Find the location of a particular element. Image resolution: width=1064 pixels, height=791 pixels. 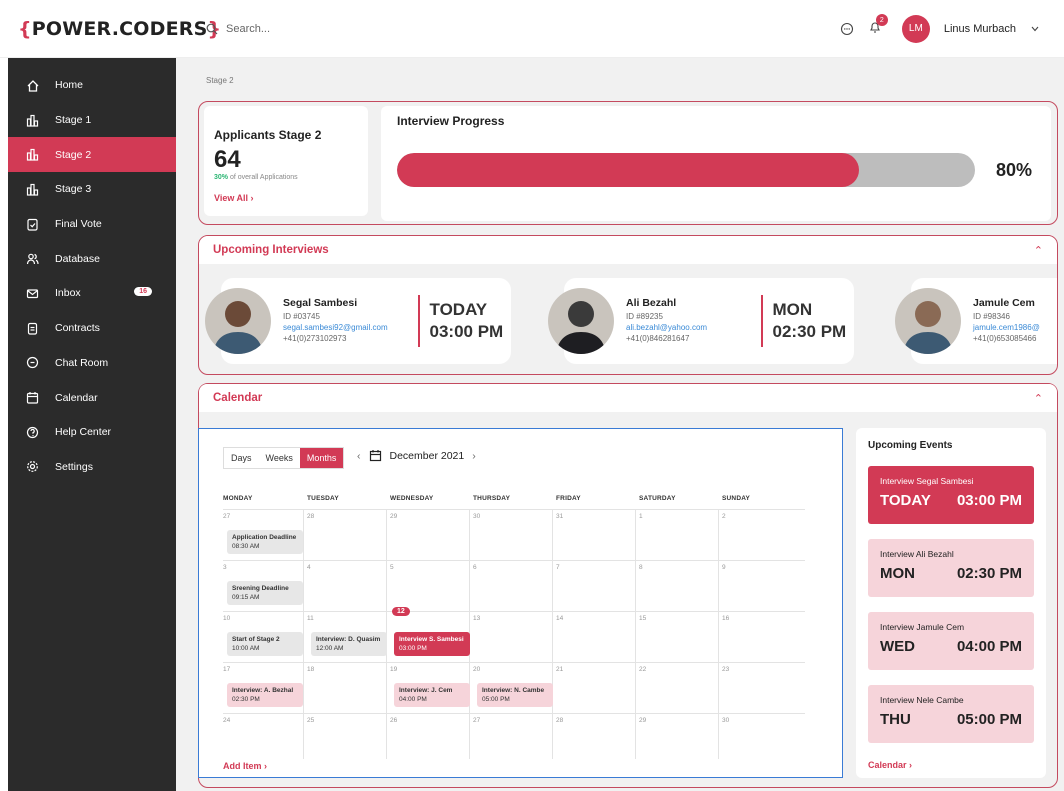

day-number: 14 is located at coordinates (559, 618).